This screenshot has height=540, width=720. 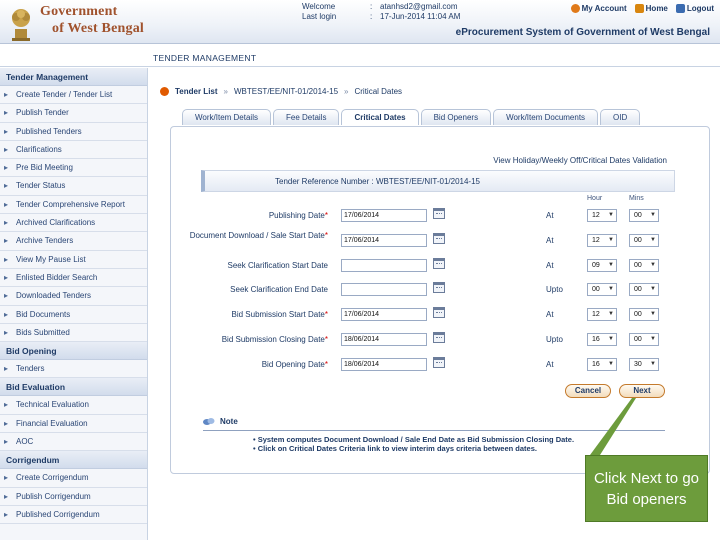 I want to click on tab-fee-details: Fee Details, so click(x=306, y=117).